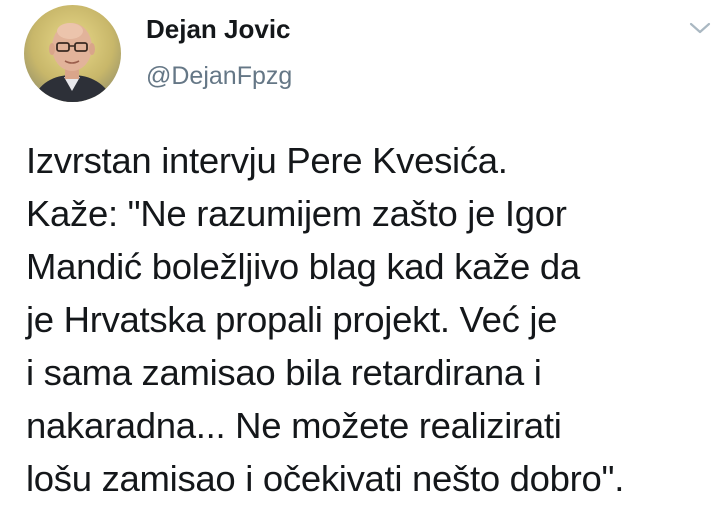  I want to click on tweet-line: Izvrstan intervju Pere Kvesića., so click(267, 160).